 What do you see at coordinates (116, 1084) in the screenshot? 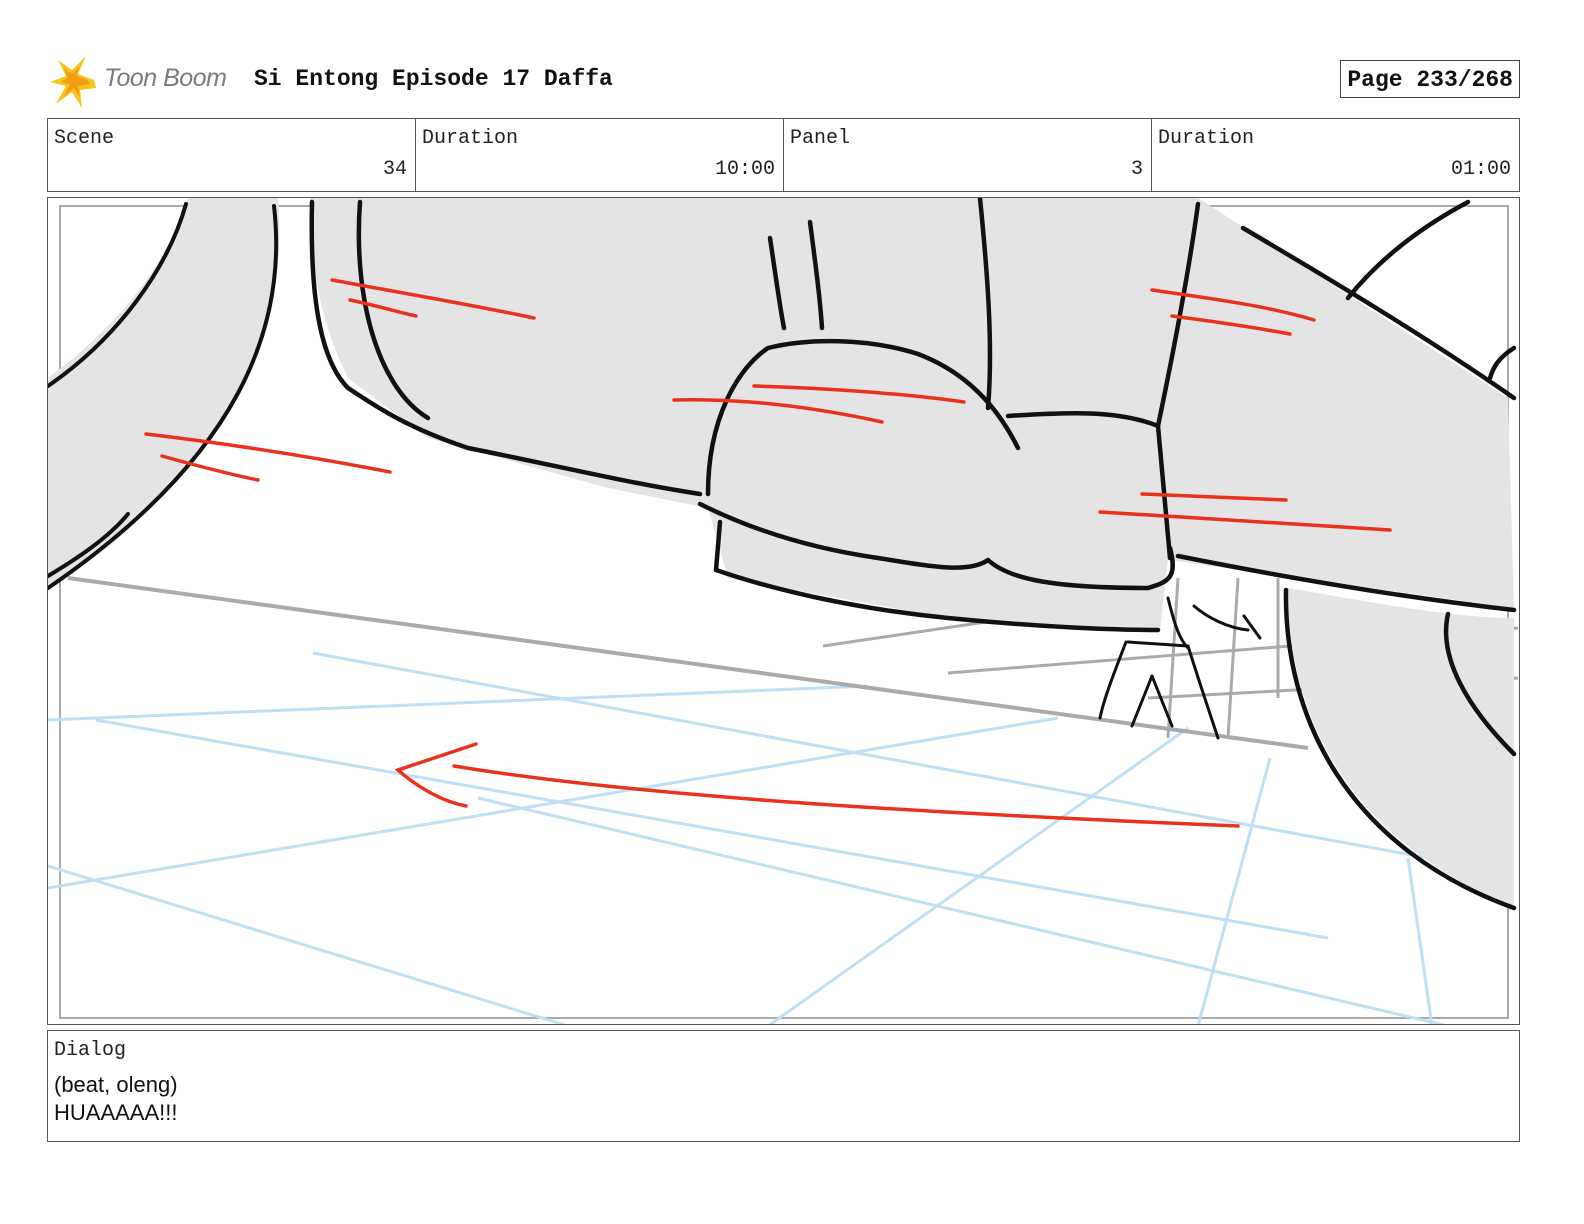
I see `dialog-line: (beat, oleng)` at bounding box center [116, 1084].